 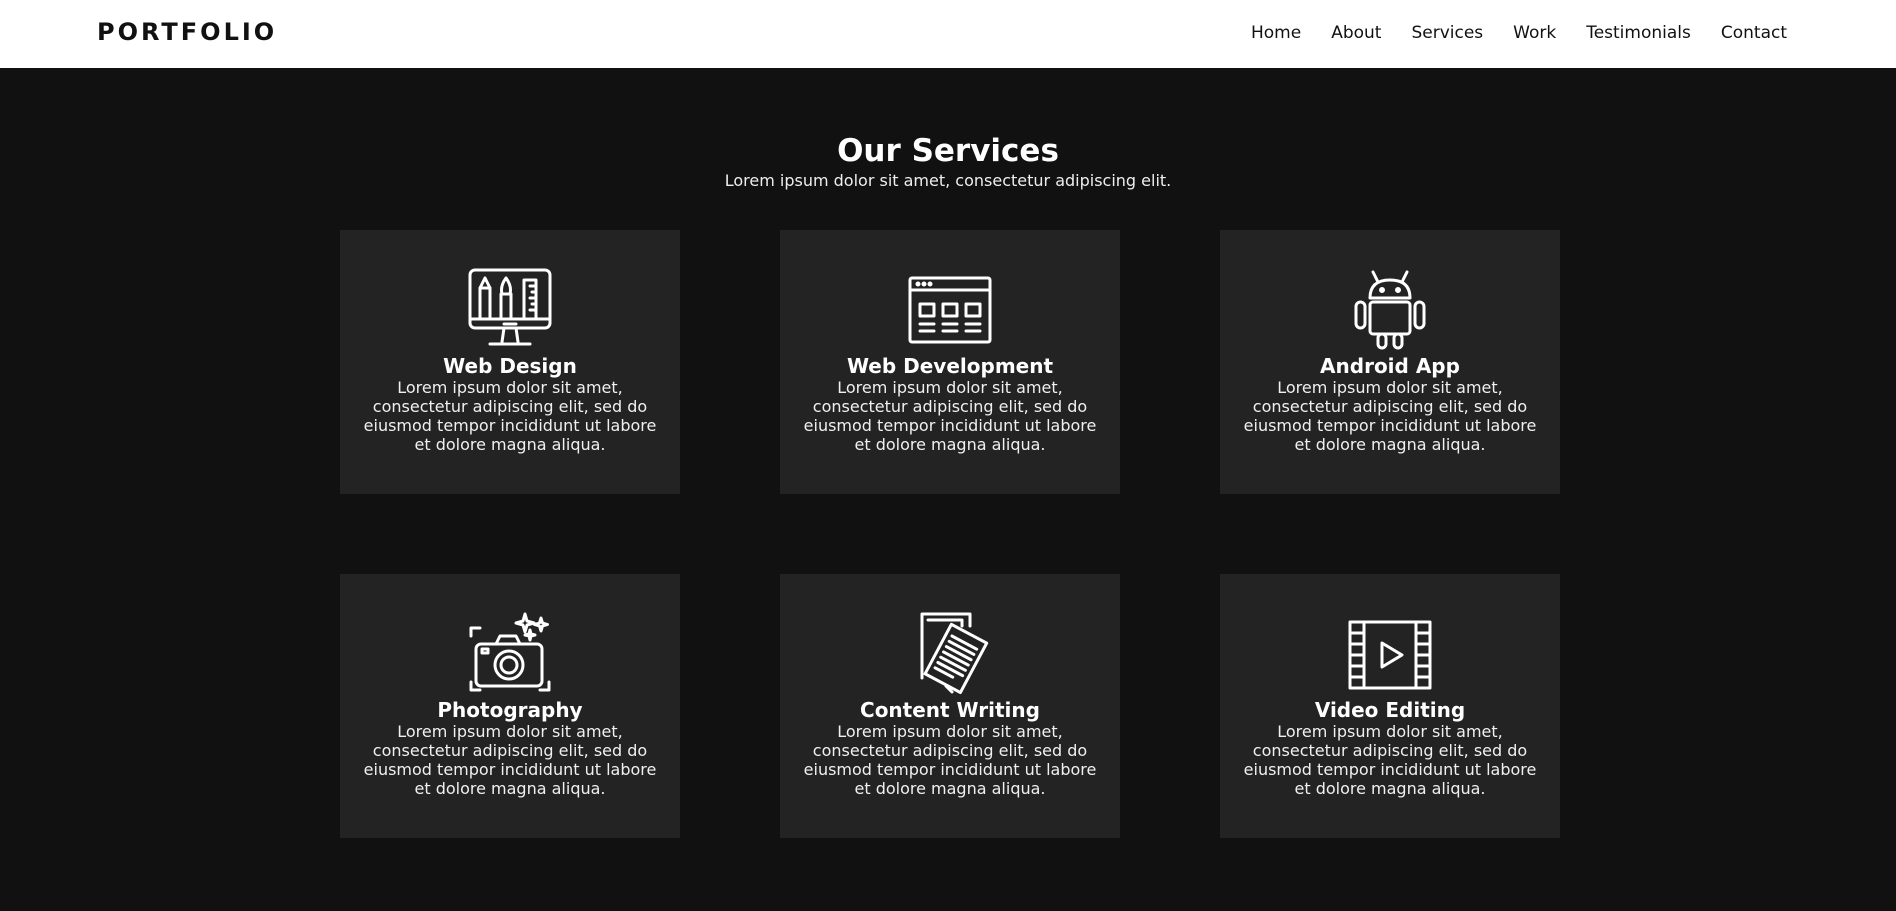 What do you see at coordinates (1390, 710) in the screenshot?
I see `service-title: Video Editing` at bounding box center [1390, 710].